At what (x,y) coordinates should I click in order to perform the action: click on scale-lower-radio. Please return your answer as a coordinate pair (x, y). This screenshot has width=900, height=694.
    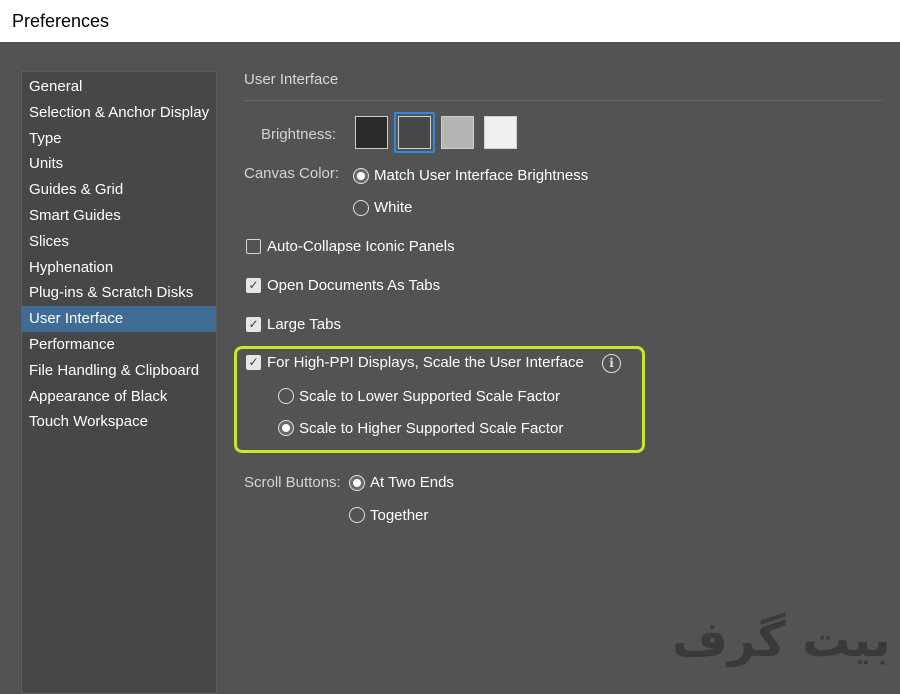
    Looking at the image, I should click on (286, 396).